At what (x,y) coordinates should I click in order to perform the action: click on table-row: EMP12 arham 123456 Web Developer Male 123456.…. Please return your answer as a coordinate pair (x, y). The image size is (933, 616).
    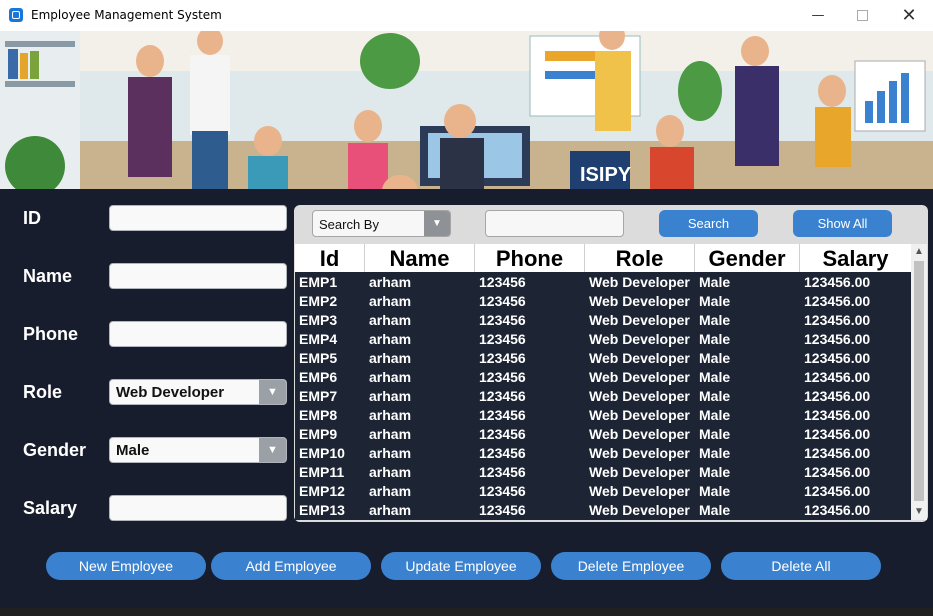
    Looking at the image, I should click on (603, 491).